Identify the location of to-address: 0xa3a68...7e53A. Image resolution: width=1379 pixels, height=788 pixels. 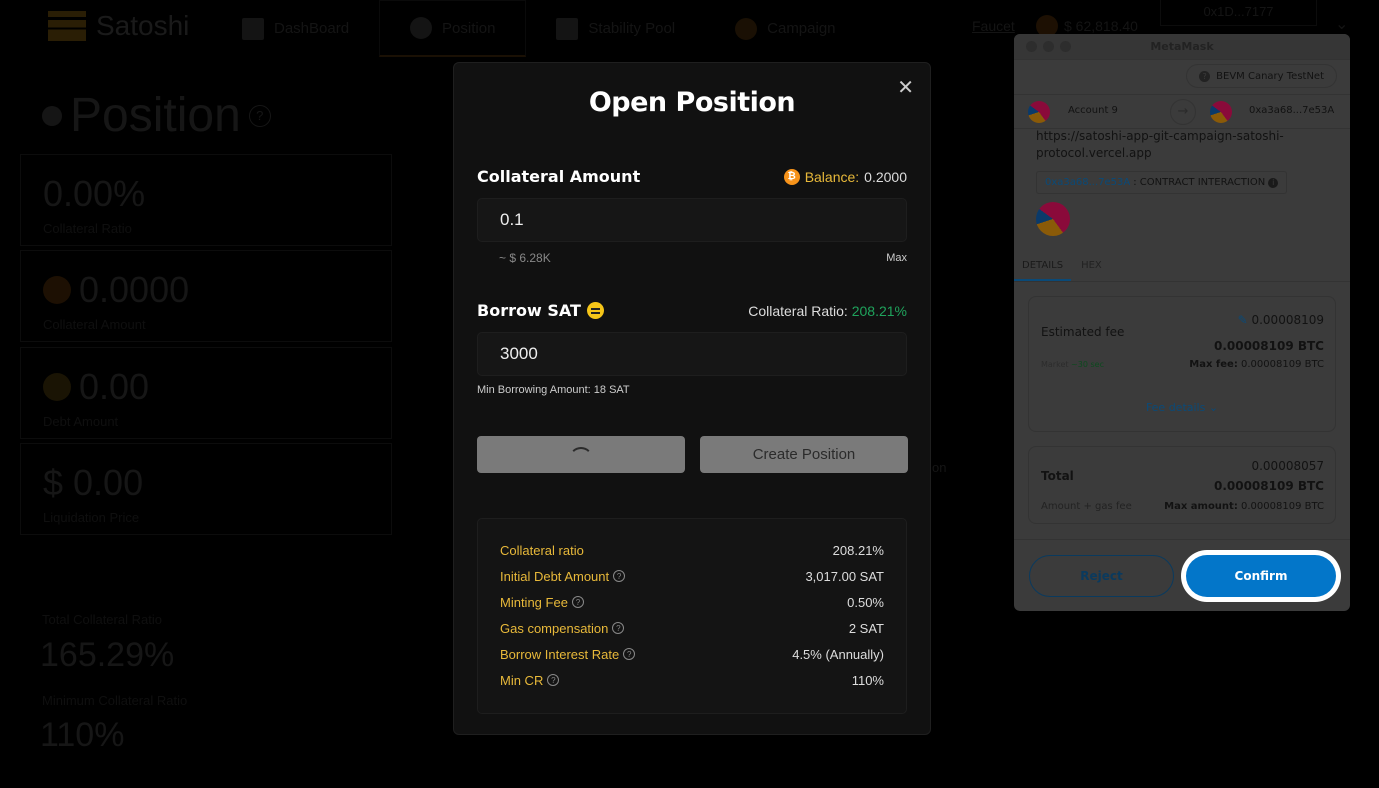
(1291, 110).